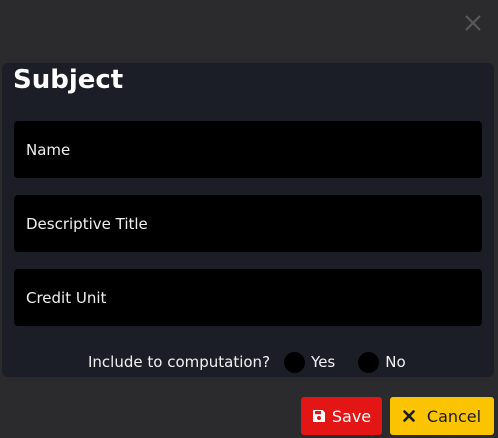 Image resolution: width=498 pixels, height=438 pixels. I want to click on radio-no: No, so click(382, 362).